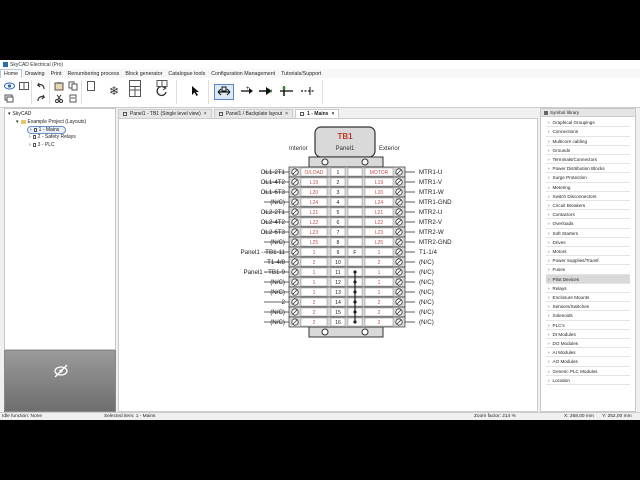 The image size is (640, 480). I want to click on menu-tutorials: Tutorials/Support, so click(301, 73).